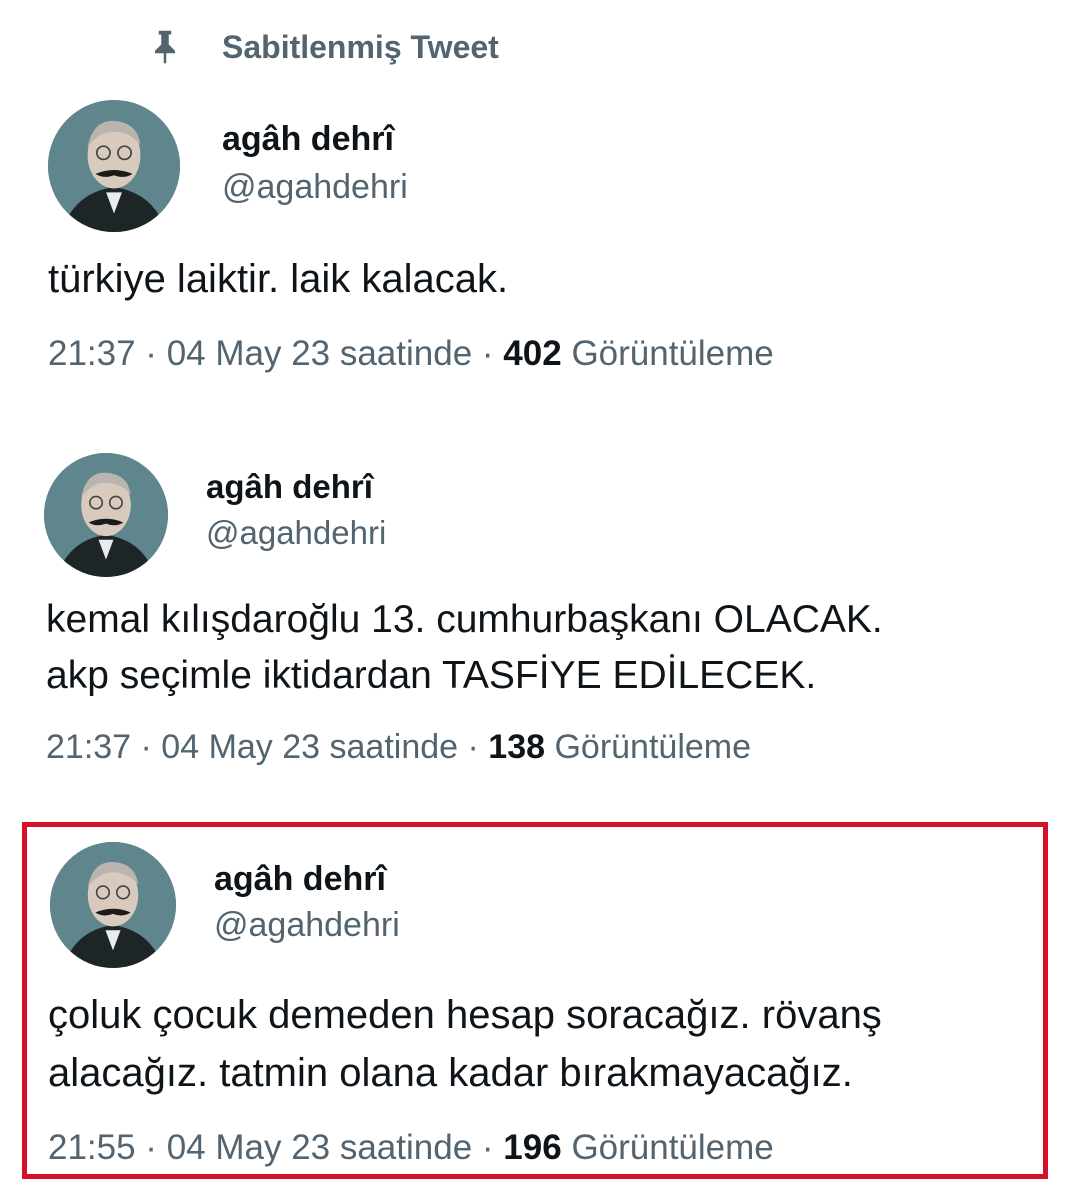  What do you see at coordinates (165, 47) in the screenshot?
I see `pin-icon` at bounding box center [165, 47].